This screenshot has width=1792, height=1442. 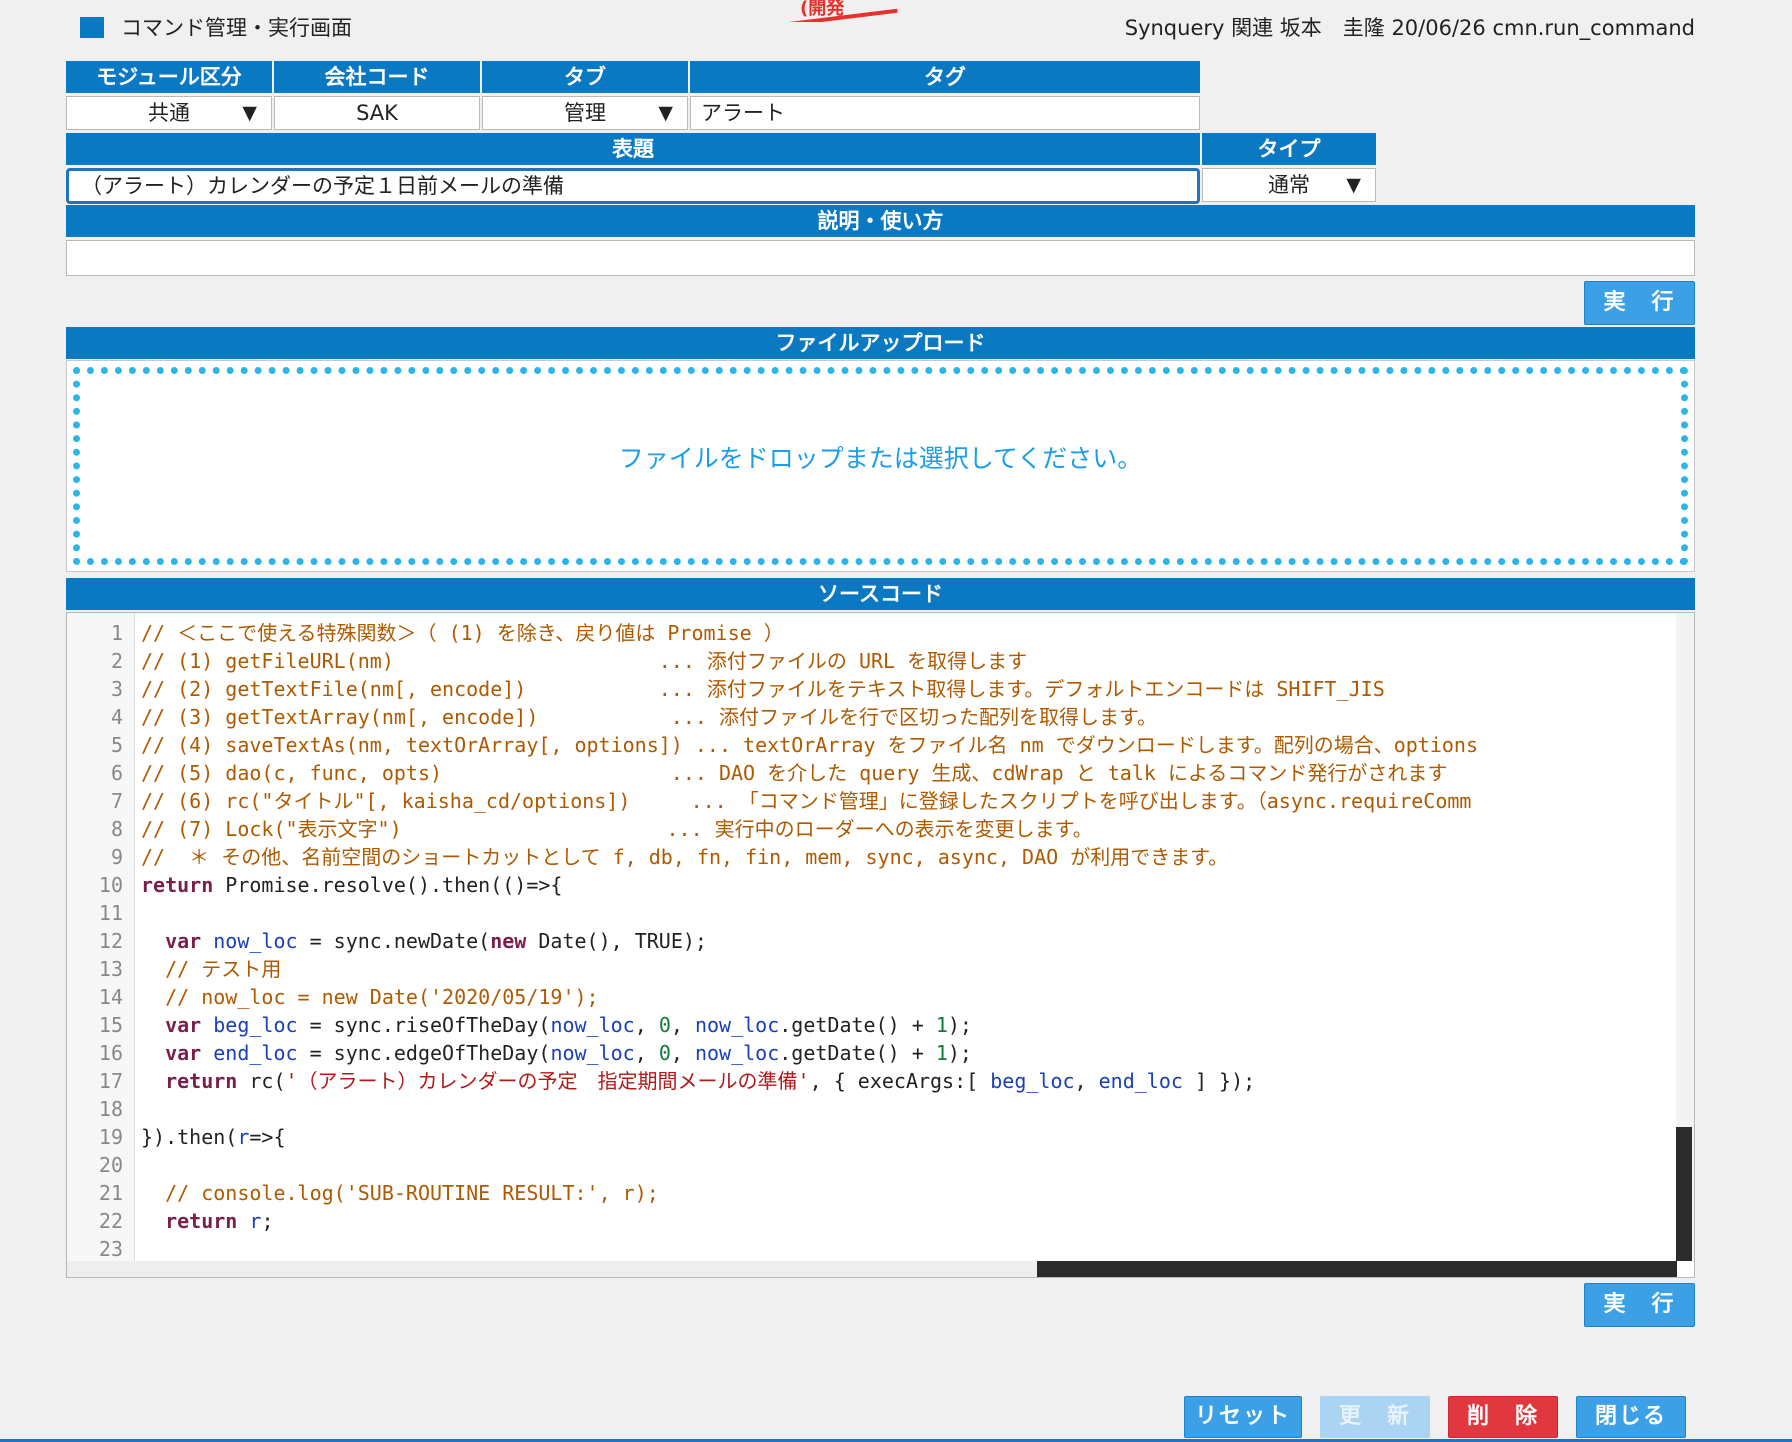 I want to click on code-line: return Promise.resolve().then(()=>{, so click(x=352, y=885).